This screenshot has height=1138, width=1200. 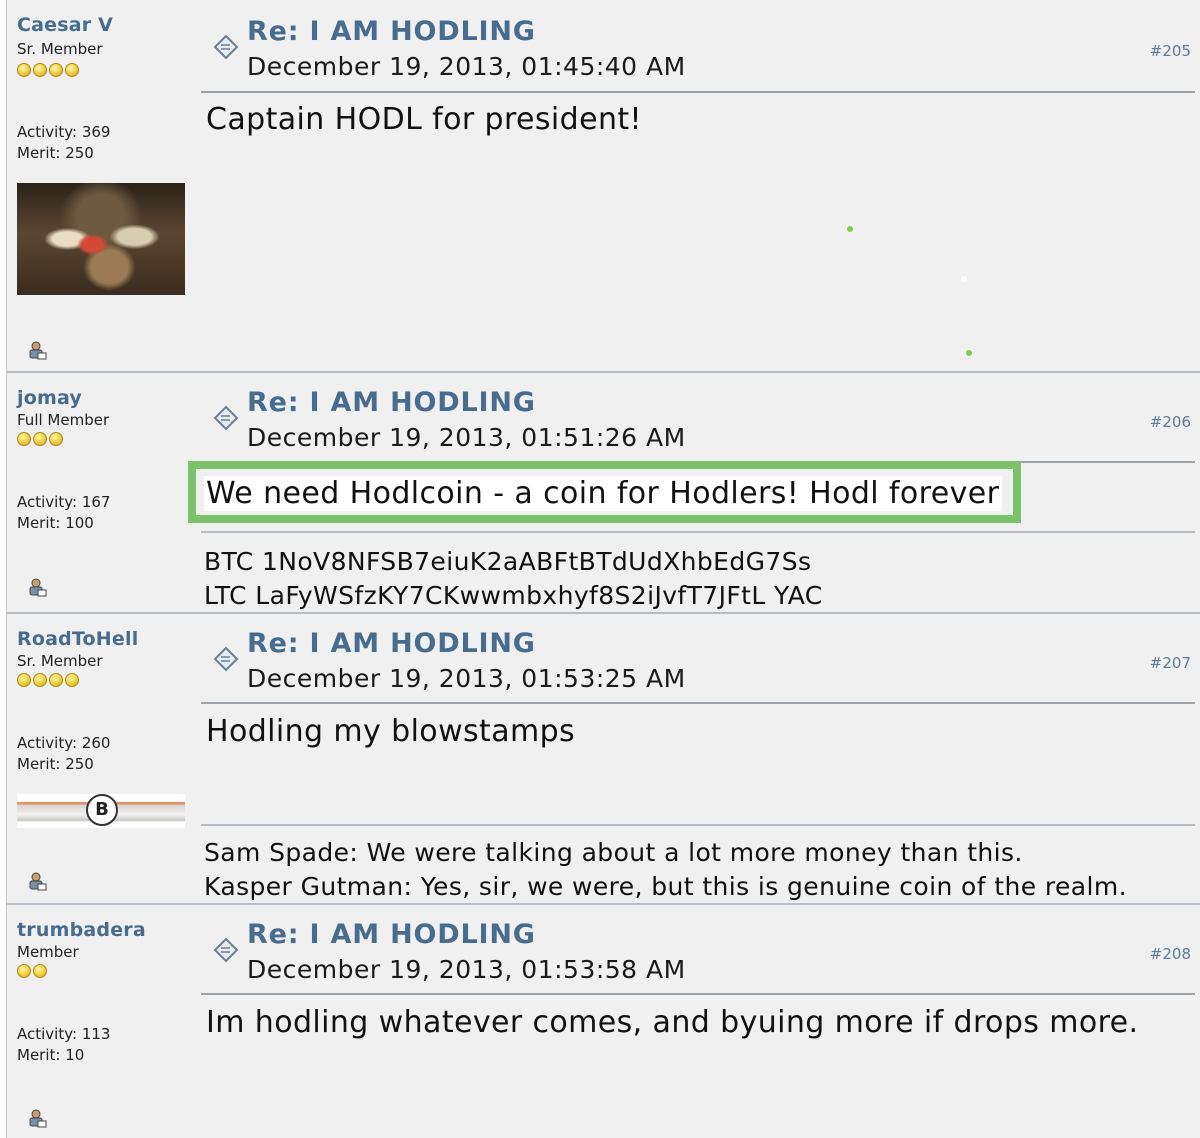 I want to click on post-date: December 19, 2013, 01:53:58 AM, so click(x=466, y=969).